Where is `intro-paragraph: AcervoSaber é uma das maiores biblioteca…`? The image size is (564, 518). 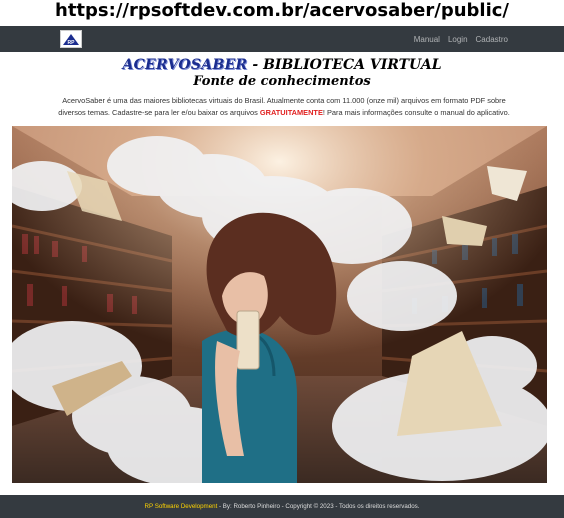 intro-paragraph: AcervoSaber é uma das maiores biblioteca… is located at coordinates (284, 106).